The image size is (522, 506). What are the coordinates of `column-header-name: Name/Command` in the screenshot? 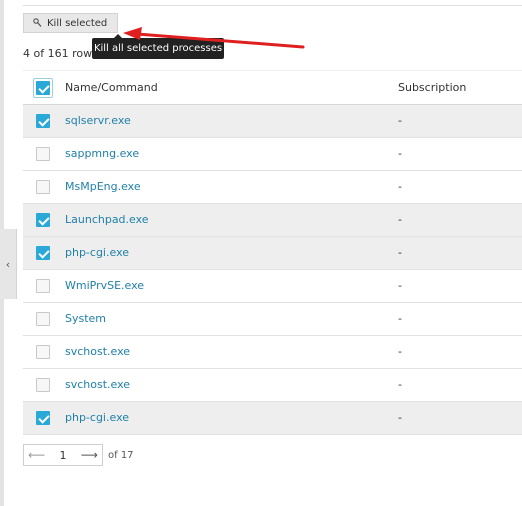 It's located at (111, 87).